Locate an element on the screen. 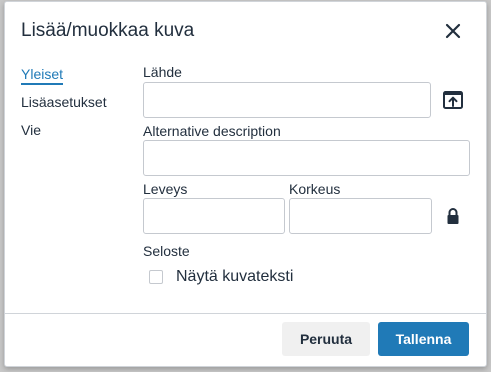 The width and height of the screenshot is (491, 372). width-label: Leveys is located at coordinates (165, 189).